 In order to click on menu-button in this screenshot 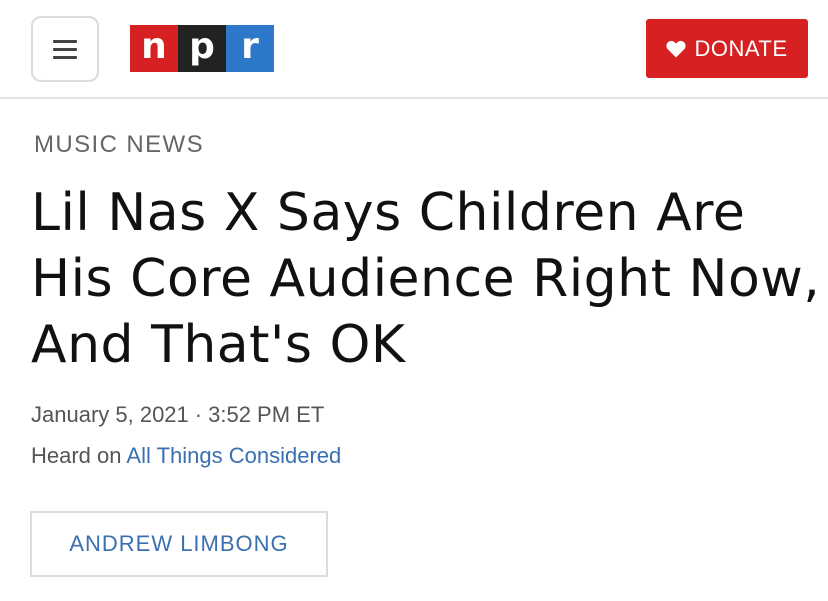, I will do `click(65, 49)`.